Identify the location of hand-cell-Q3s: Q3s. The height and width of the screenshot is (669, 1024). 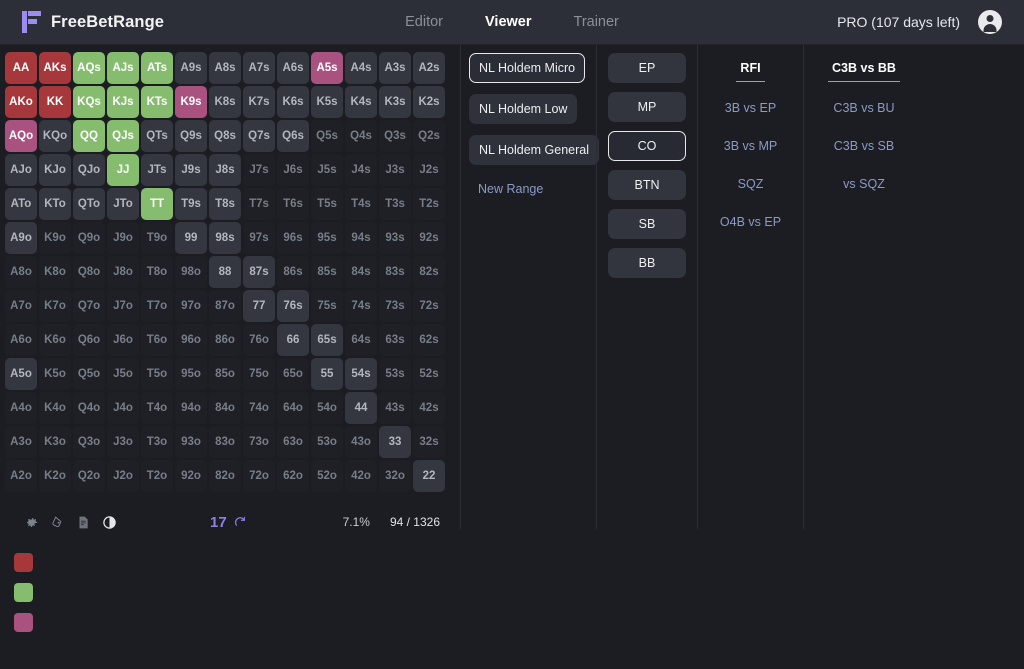
(395, 136).